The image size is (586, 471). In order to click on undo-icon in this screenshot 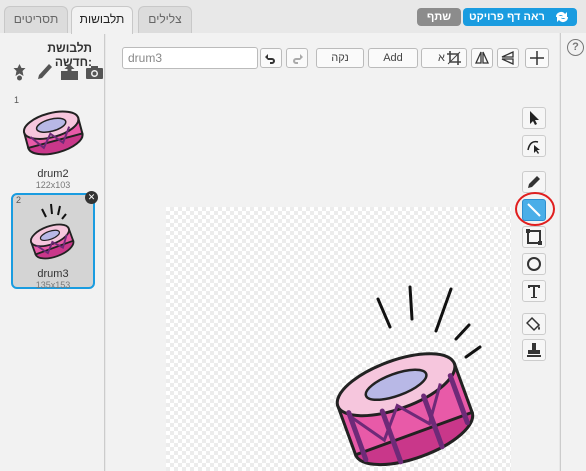, I will do `click(270, 59)`.